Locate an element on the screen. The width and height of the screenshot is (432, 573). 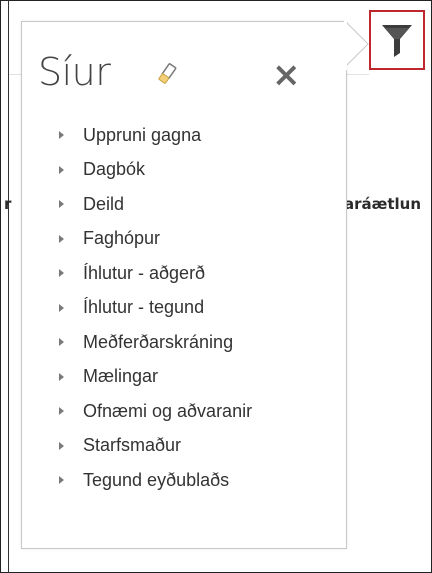
filter-item-dagbok: Dagbók is located at coordinates (155, 170).